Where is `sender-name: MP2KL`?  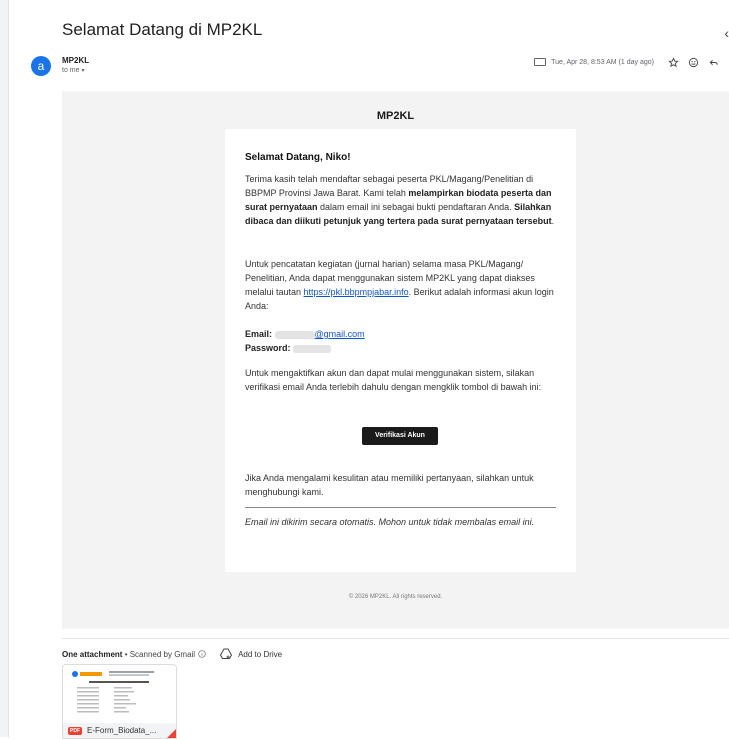
sender-name: MP2KL is located at coordinates (75, 60).